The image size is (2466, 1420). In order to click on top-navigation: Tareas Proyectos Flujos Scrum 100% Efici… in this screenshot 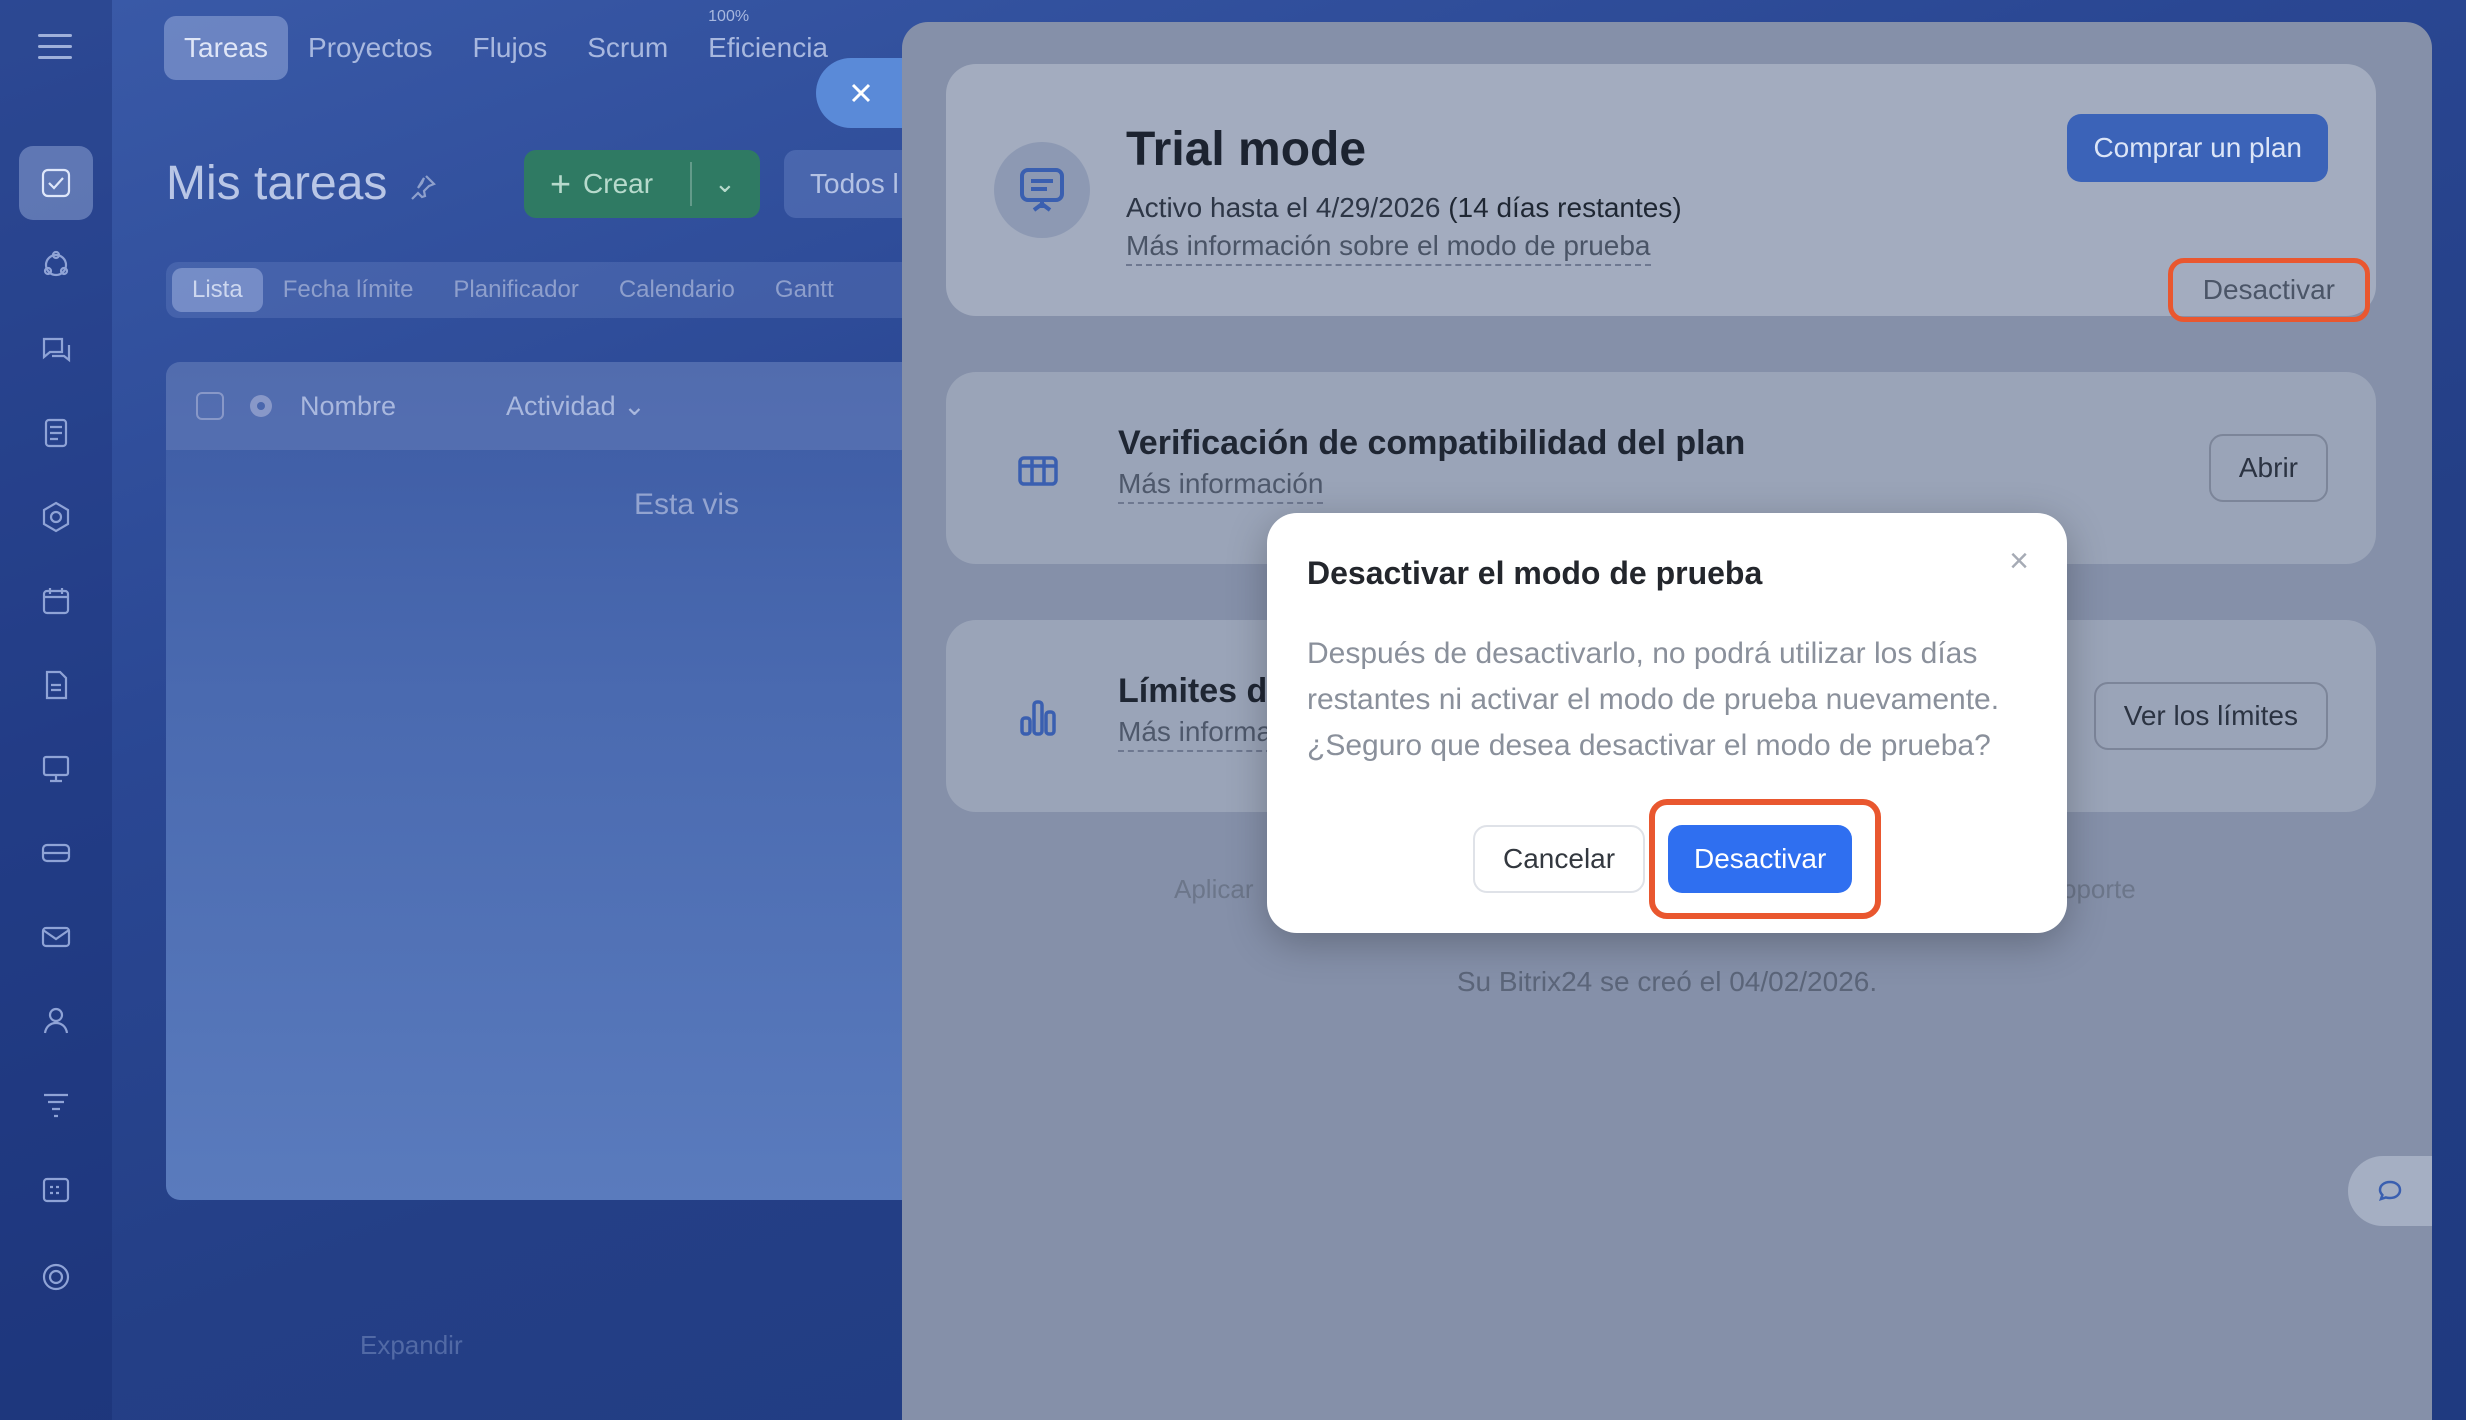, I will do `click(506, 44)`.